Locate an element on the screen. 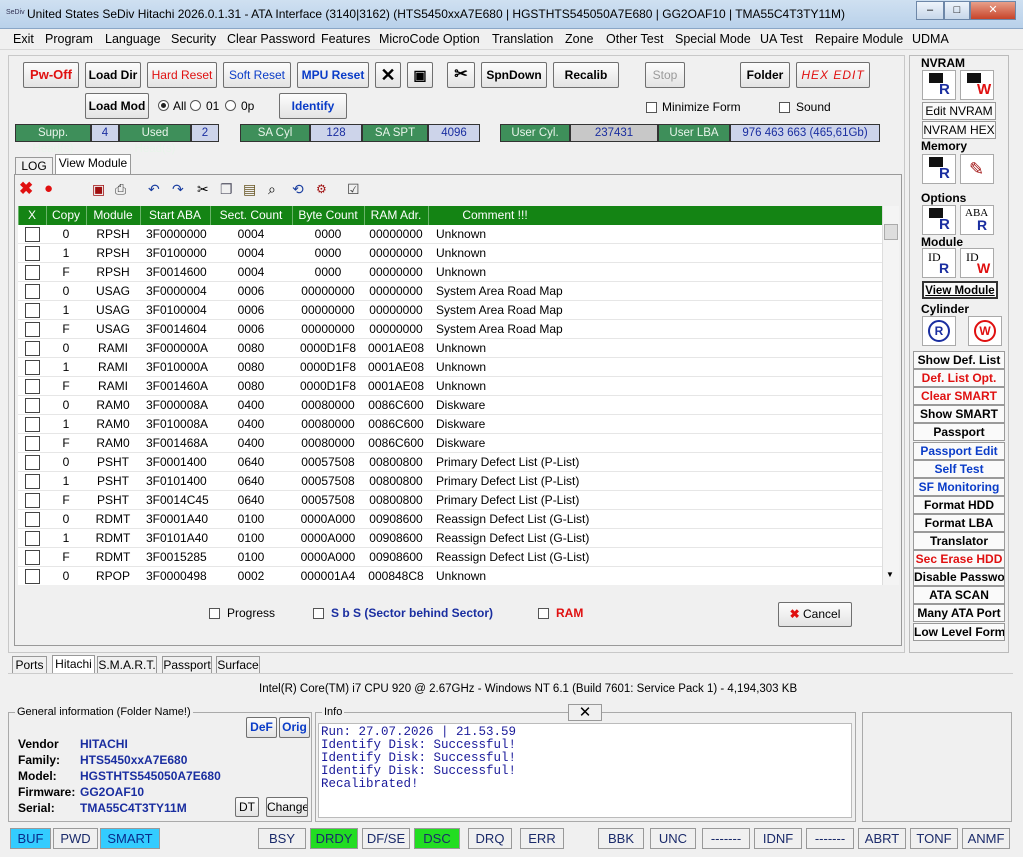 The height and width of the screenshot is (857, 1023). right-button-show-def-list: Show Def. List is located at coordinates (959, 360).